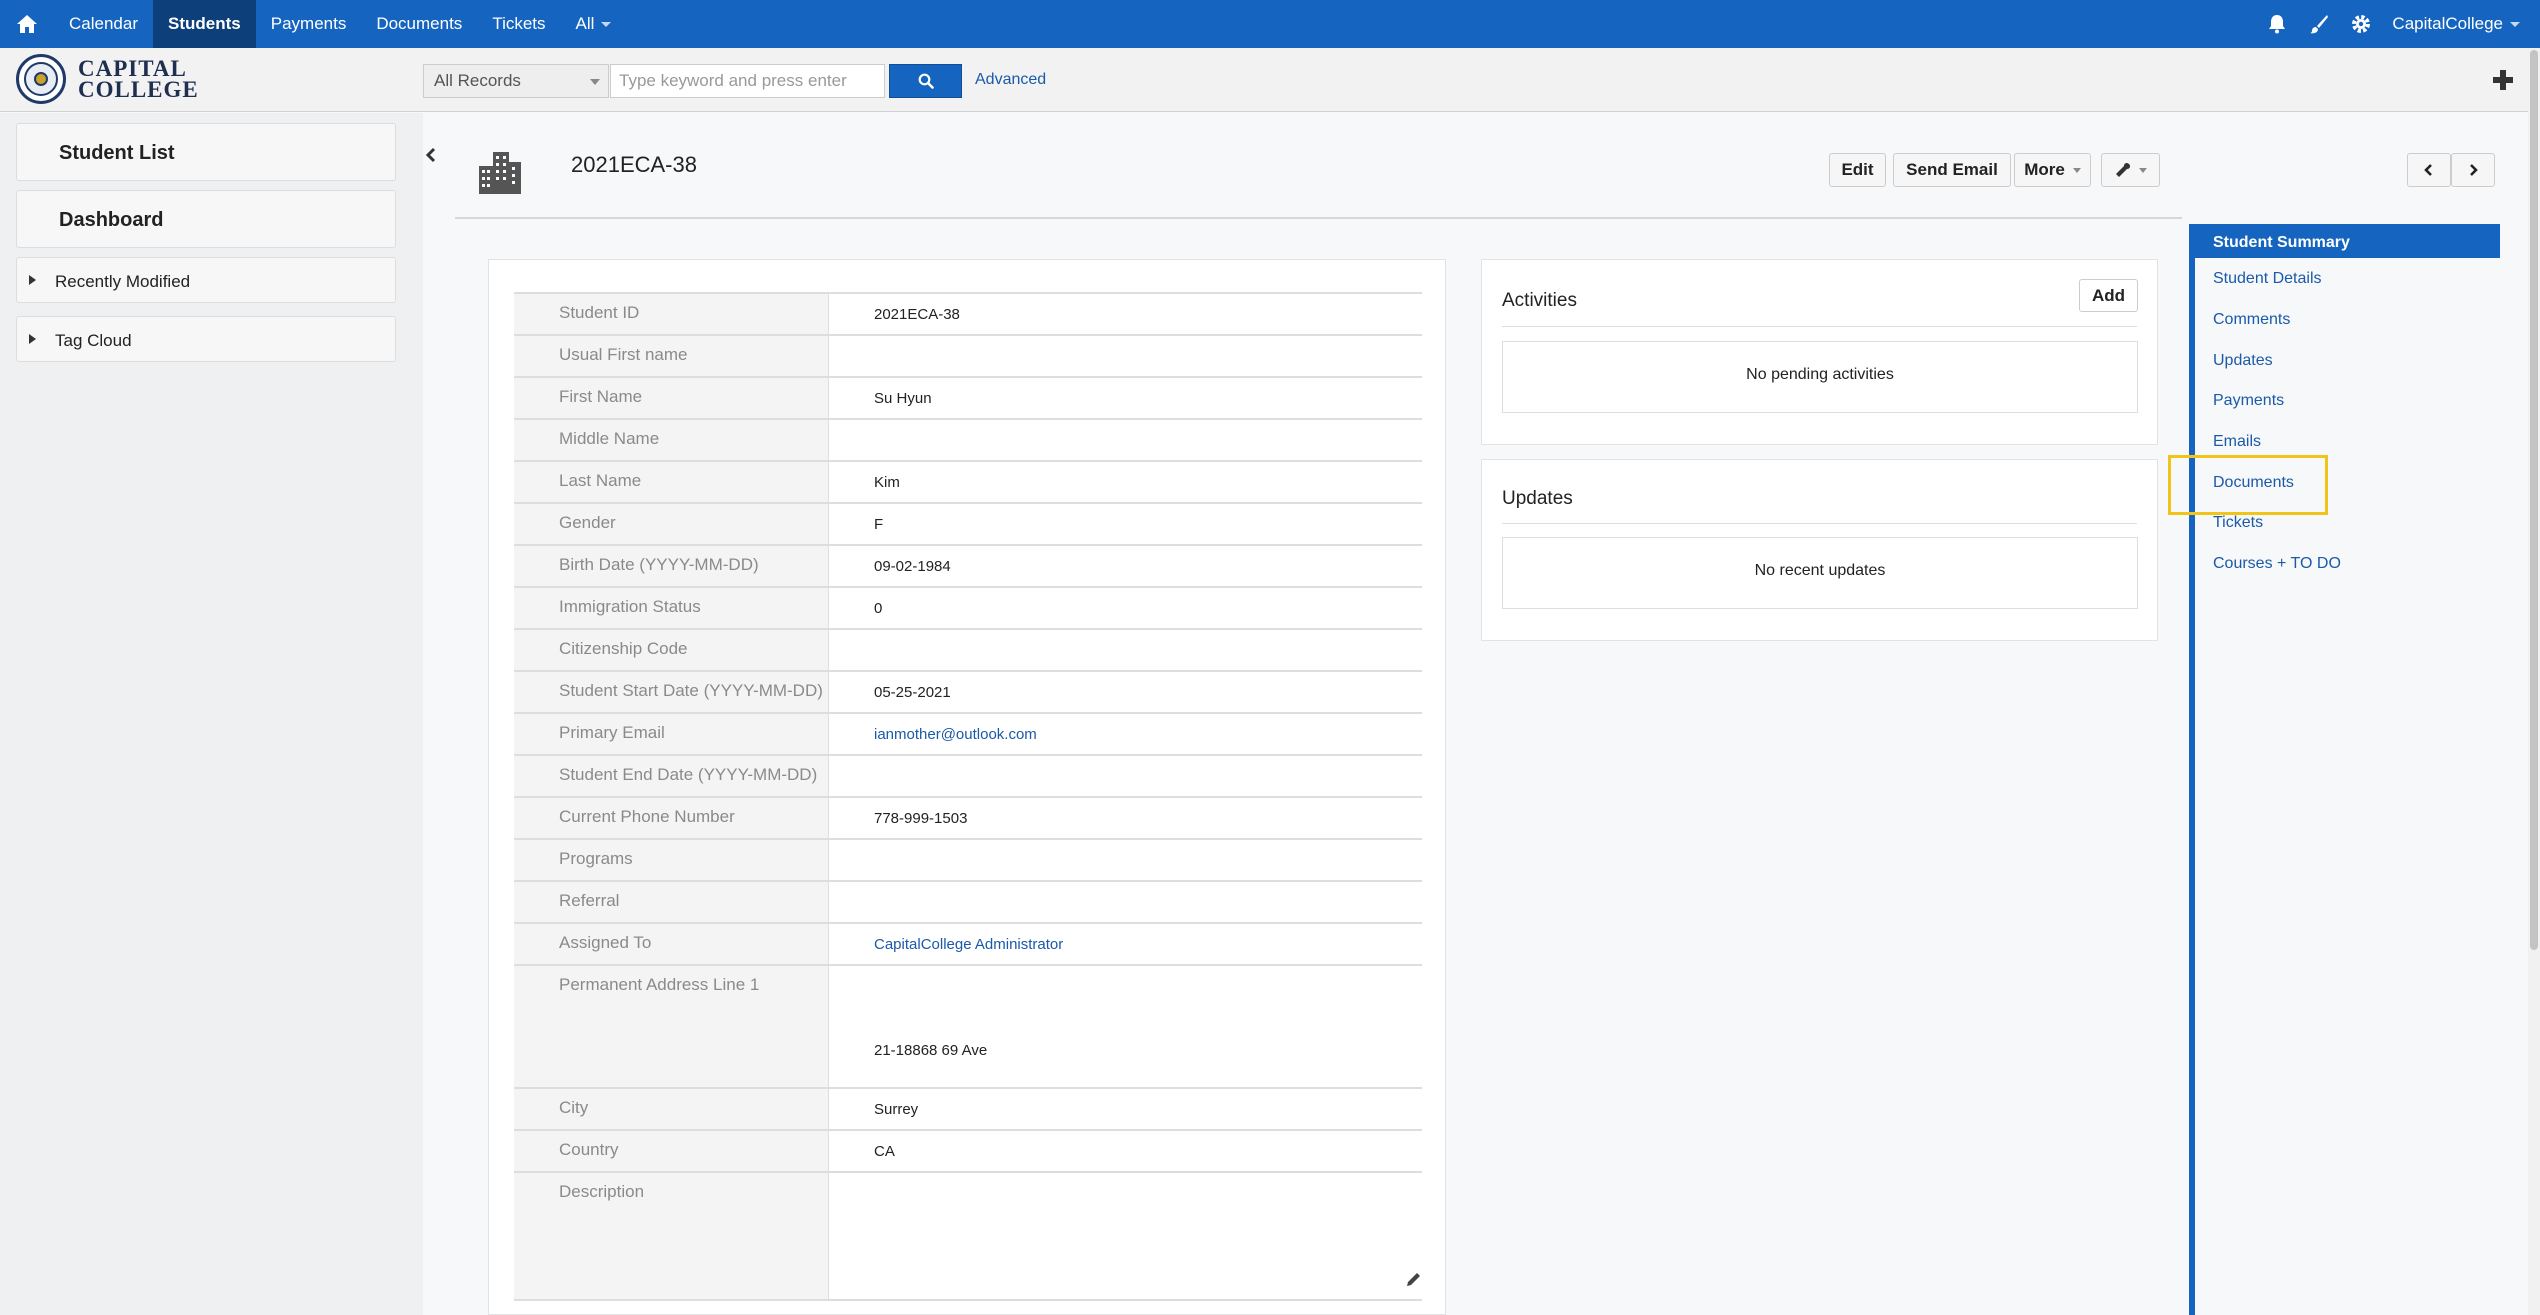  I want to click on sidebar-student-list: Student List, so click(206, 152).